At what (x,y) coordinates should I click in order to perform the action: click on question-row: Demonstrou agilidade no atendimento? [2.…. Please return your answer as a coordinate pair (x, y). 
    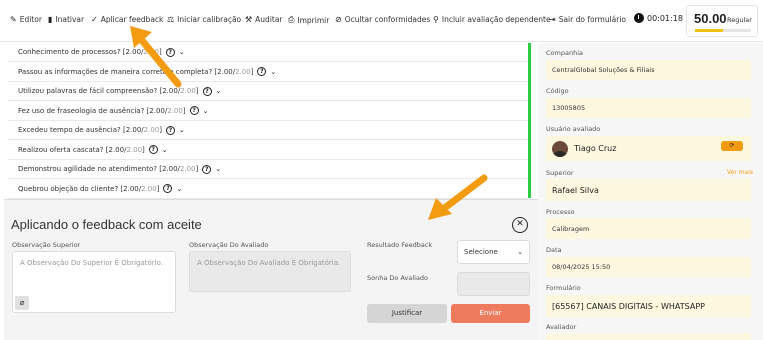
    Looking at the image, I should click on (268, 169).